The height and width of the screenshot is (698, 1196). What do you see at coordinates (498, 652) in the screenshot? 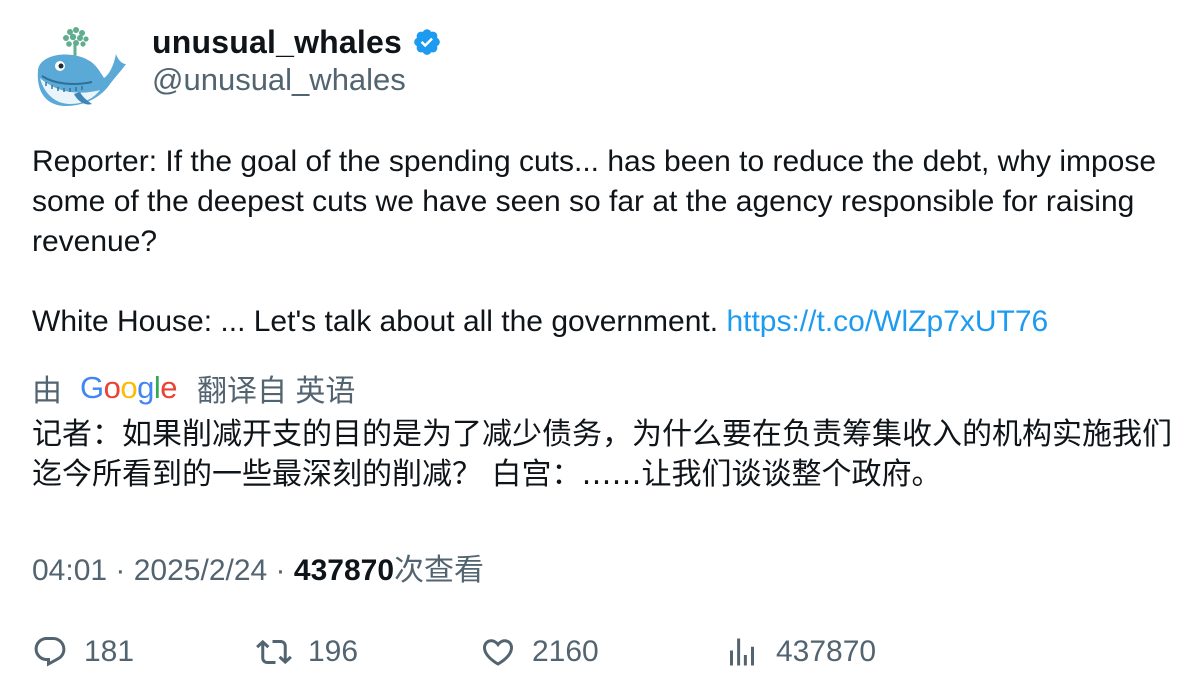
I see `heart-icon` at bounding box center [498, 652].